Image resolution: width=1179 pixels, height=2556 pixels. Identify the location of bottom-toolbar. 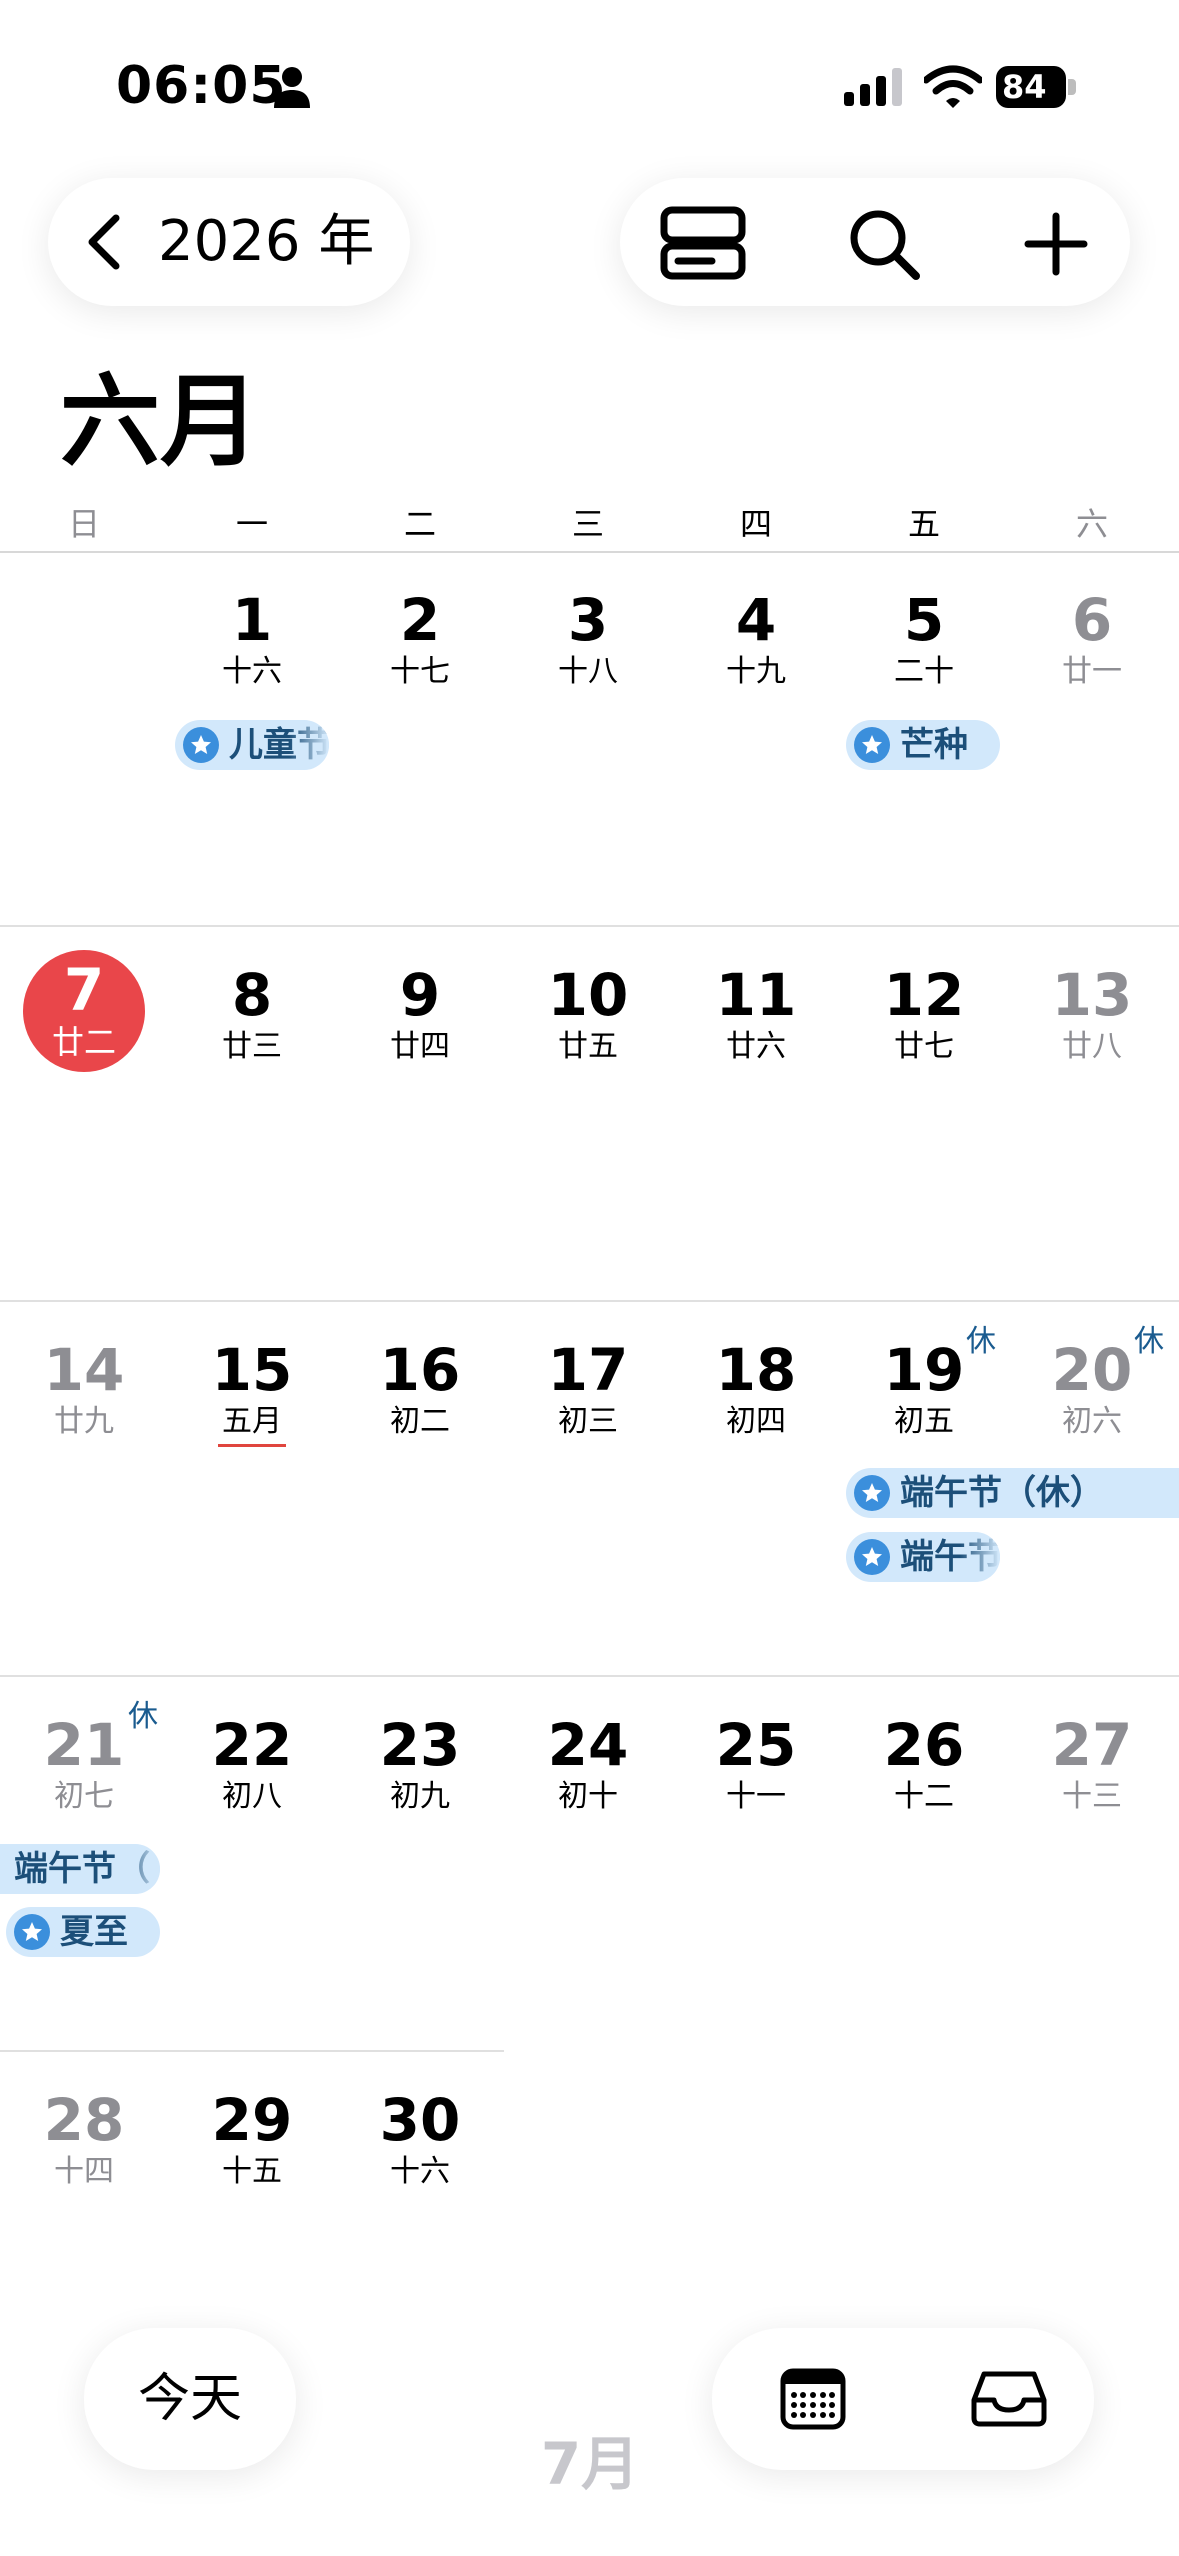
(903, 2399).